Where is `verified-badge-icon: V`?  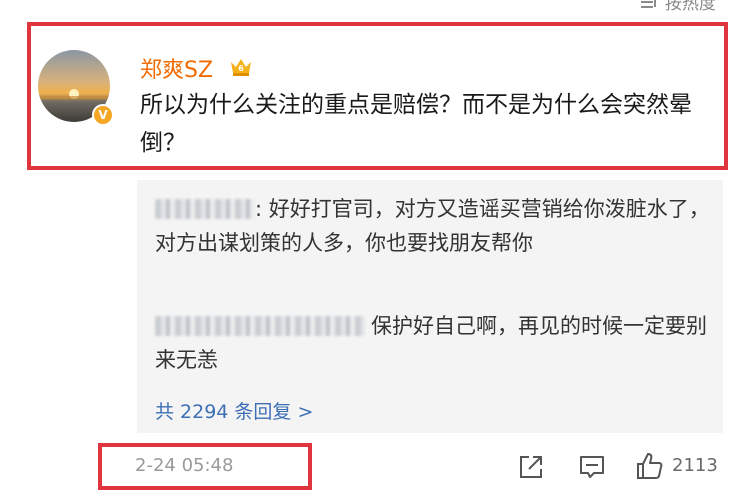 verified-badge-icon: V is located at coordinates (103, 115).